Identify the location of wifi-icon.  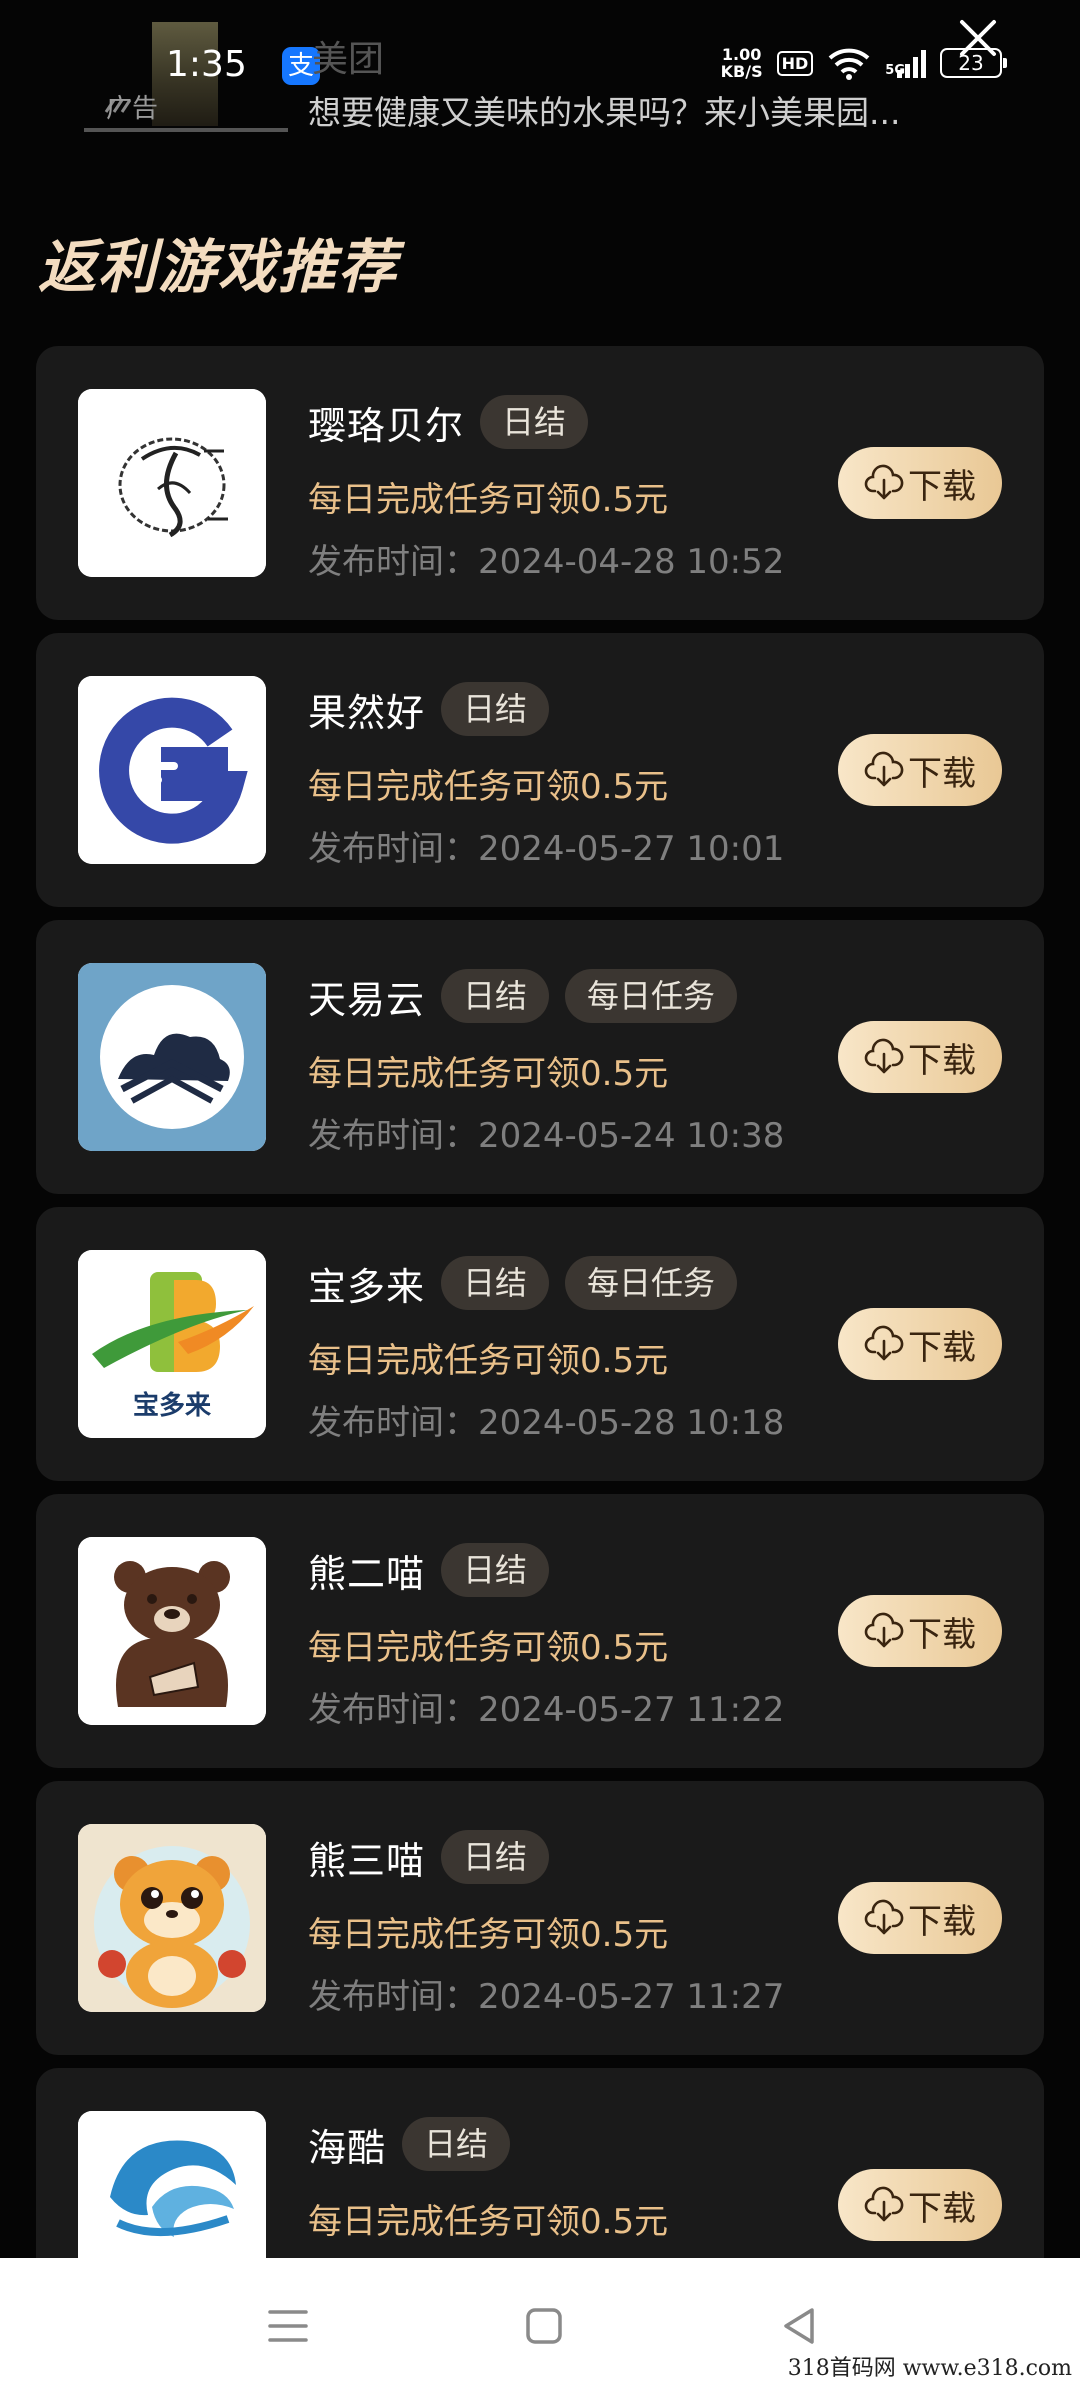
(849, 64).